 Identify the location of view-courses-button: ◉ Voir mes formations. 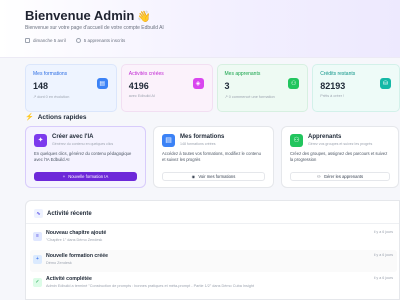
(213, 176).